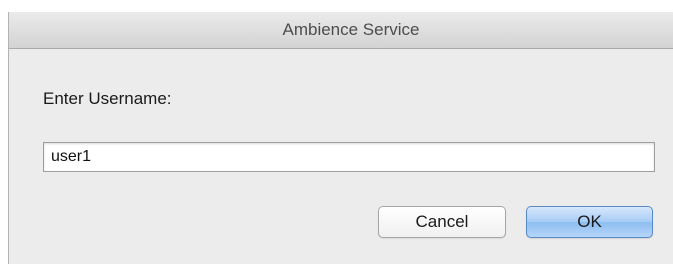  I want to click on cancel-button: Cancel, so click(442, 222).